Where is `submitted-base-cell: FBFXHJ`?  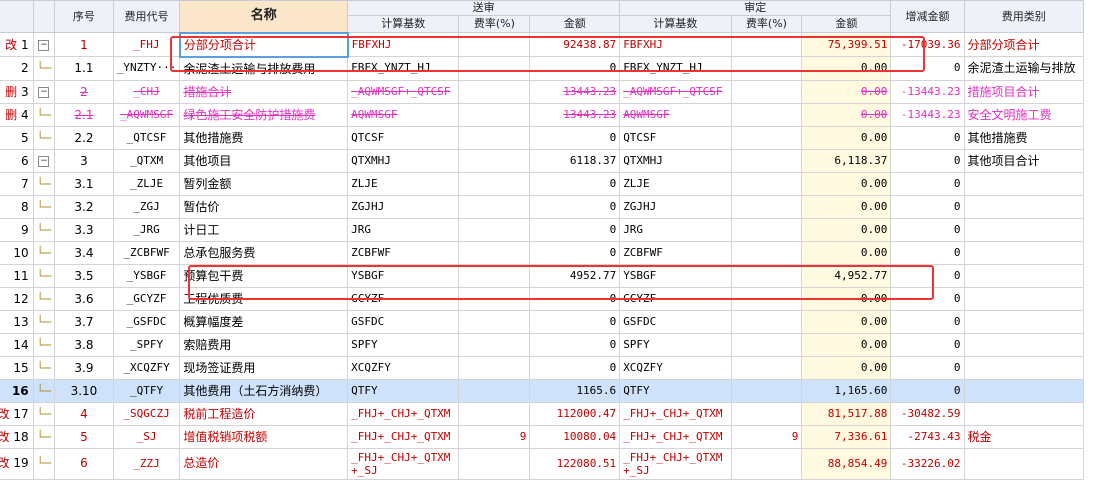
submitted-base-cell: FBFXHJ is located at coordinates (403, 44).